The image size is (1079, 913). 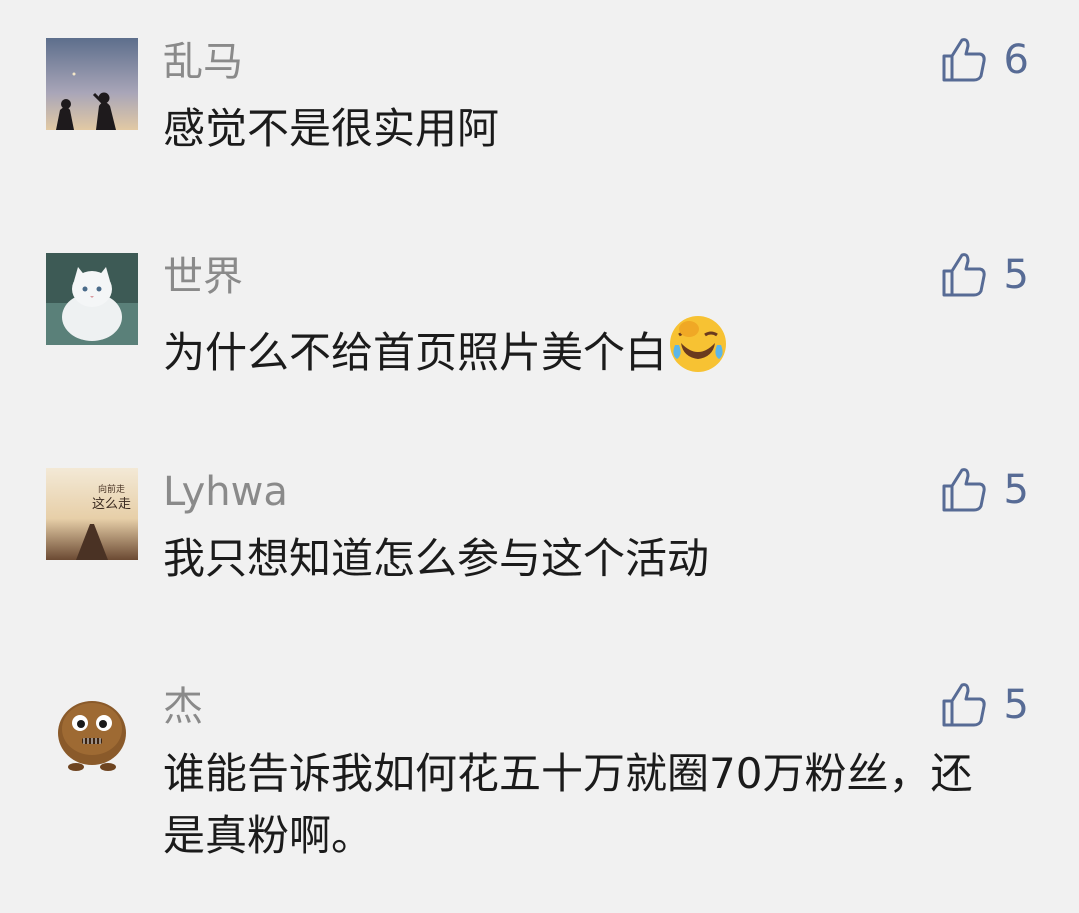 I want to click on comment-text: 感觉不是很实用阿, so click(x=331, y=128).